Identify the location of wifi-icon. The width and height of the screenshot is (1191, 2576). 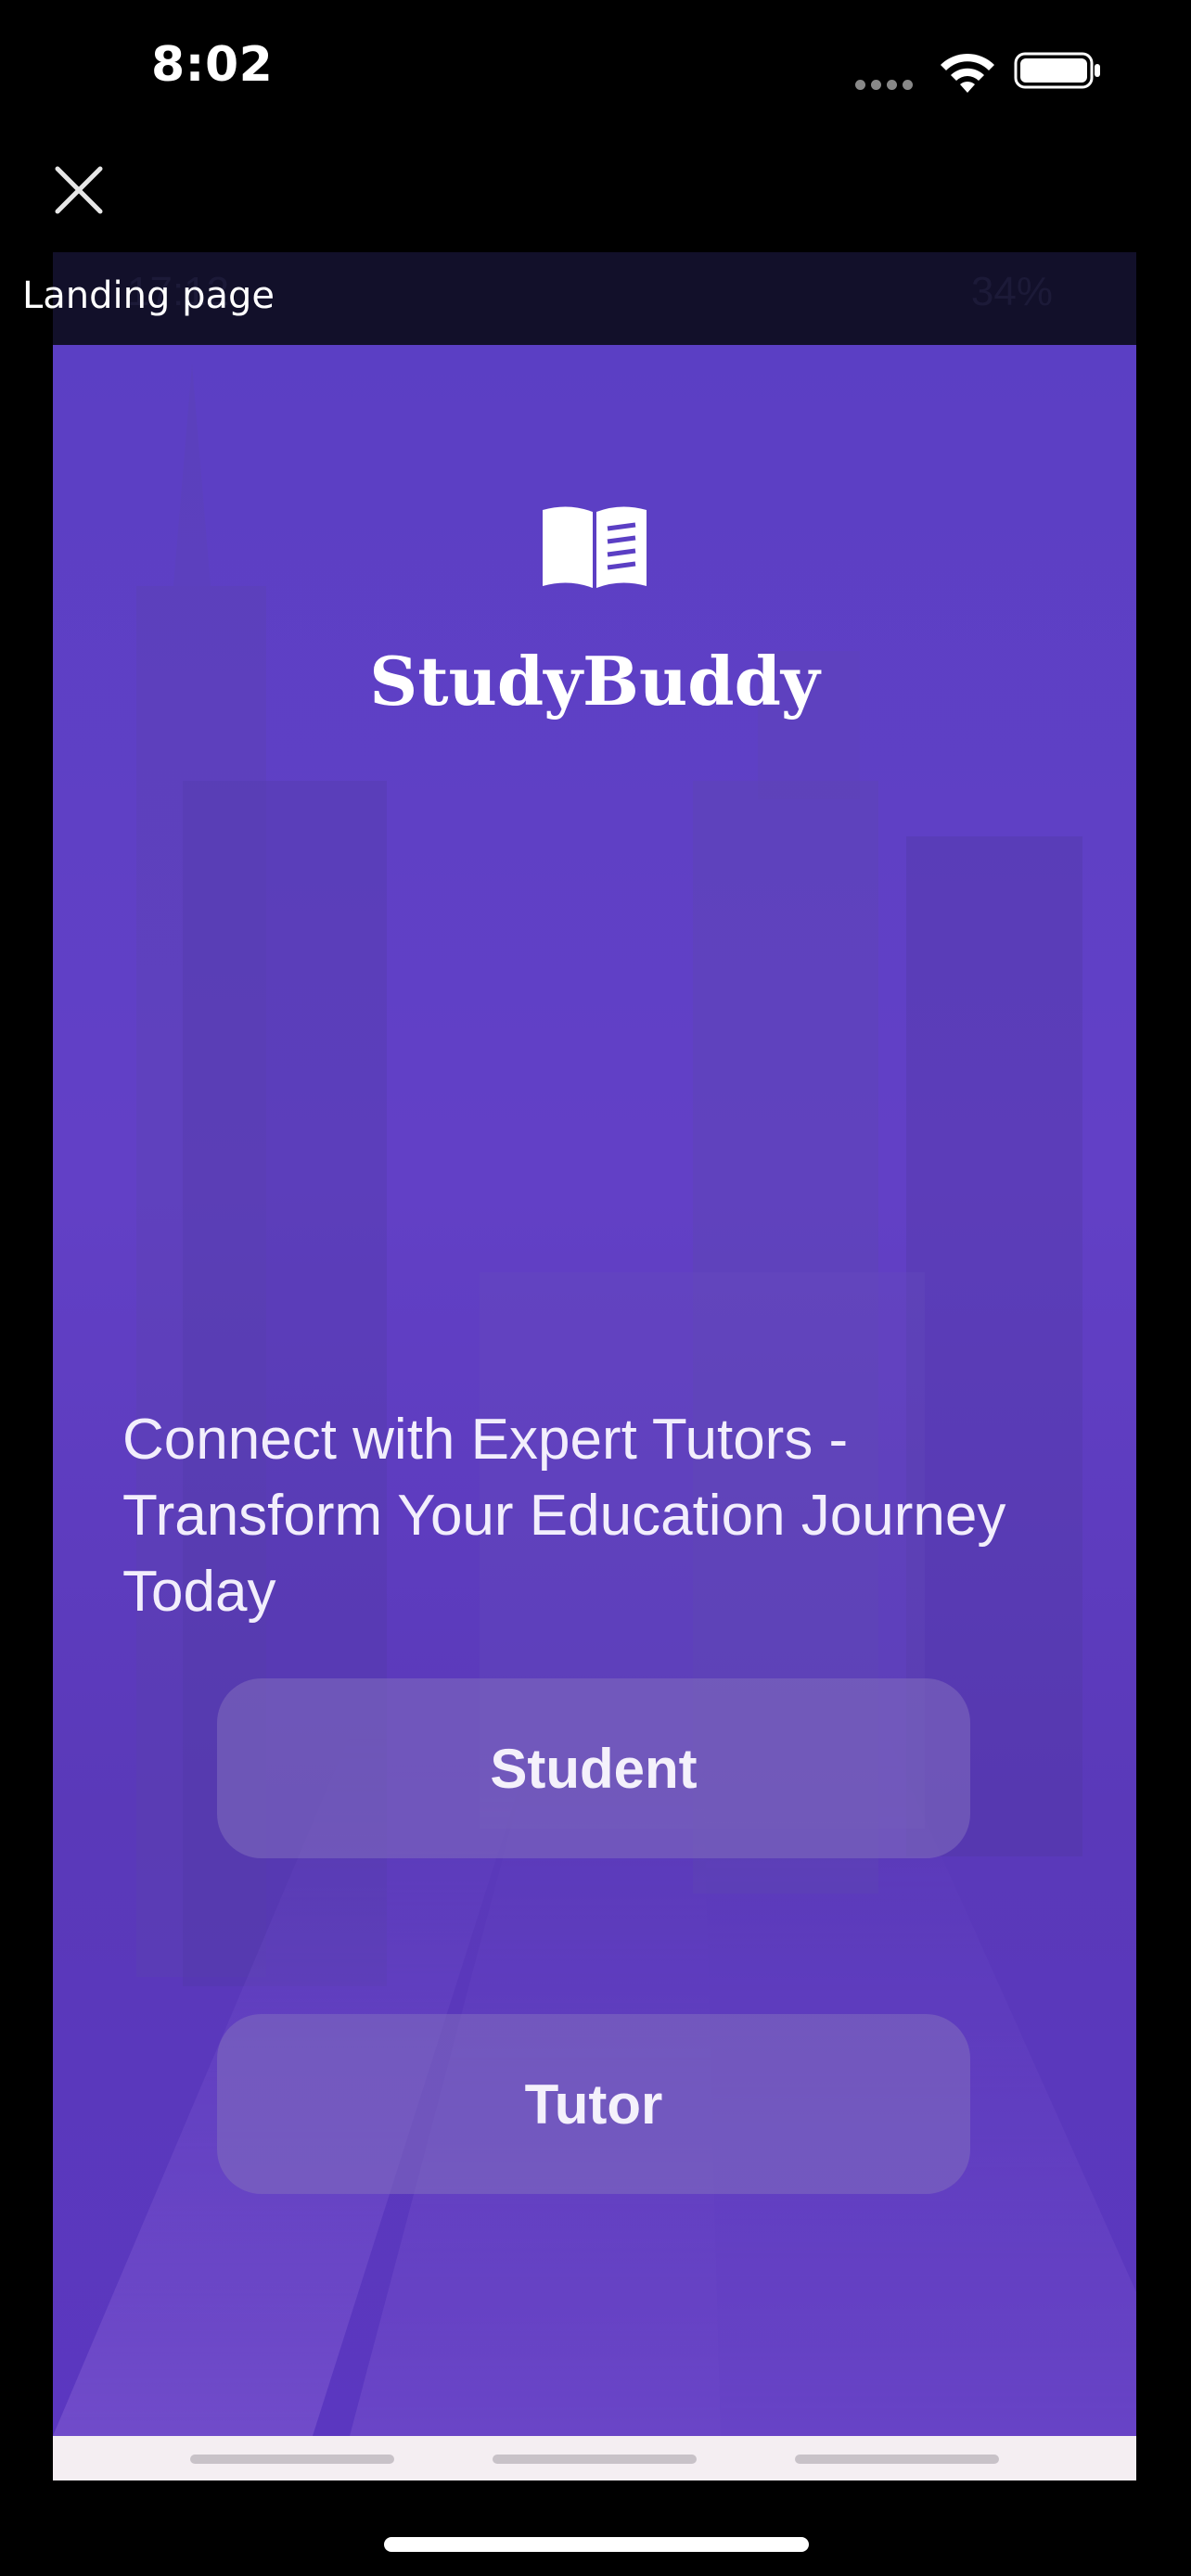
(967, 73).